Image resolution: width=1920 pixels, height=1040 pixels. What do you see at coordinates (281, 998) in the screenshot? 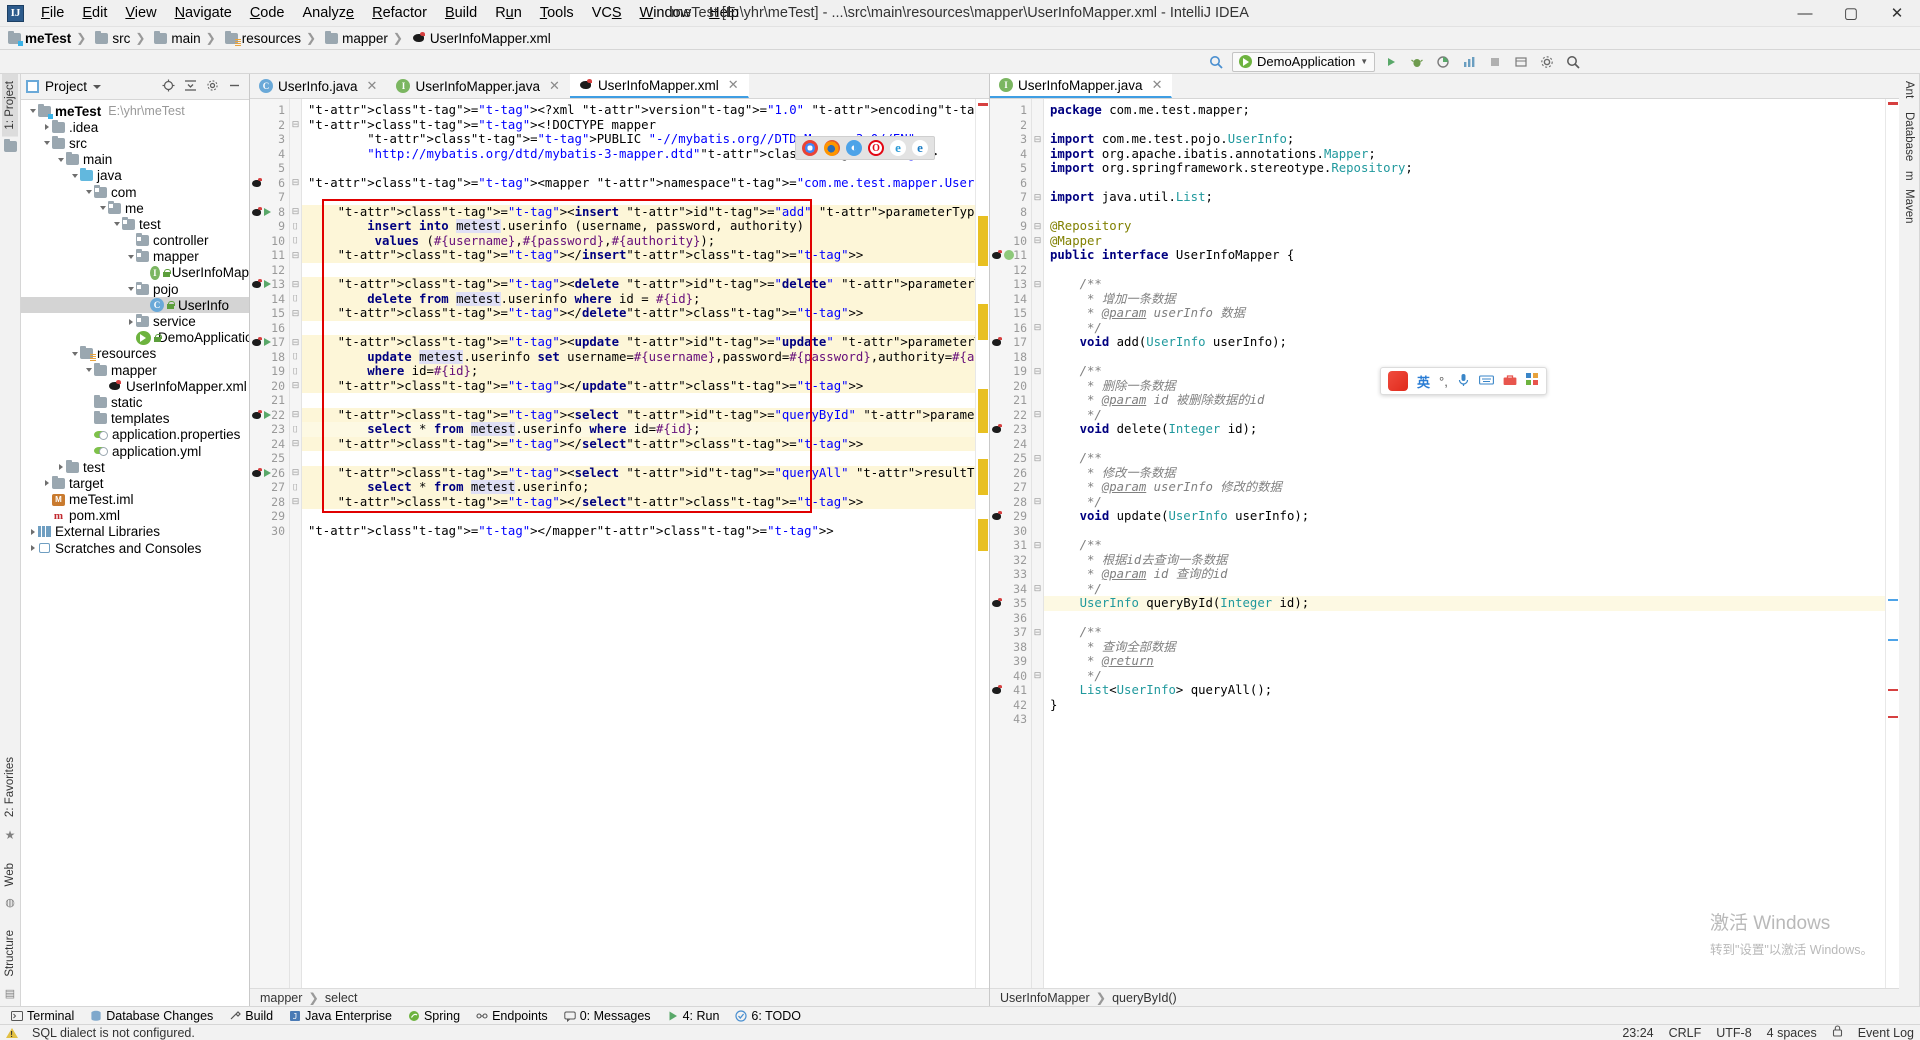
I see `breadcrumb-mapper: mapper` at bounding box center [281, 998].